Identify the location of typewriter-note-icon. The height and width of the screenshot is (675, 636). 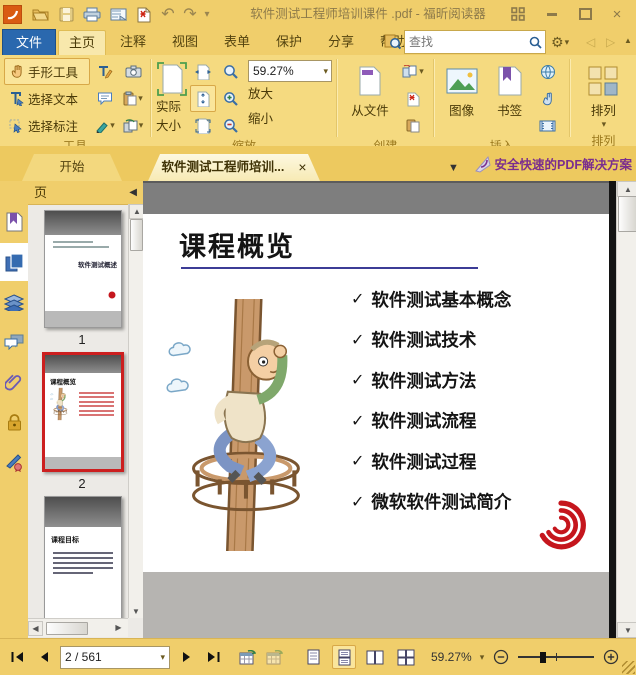
(105, 98).